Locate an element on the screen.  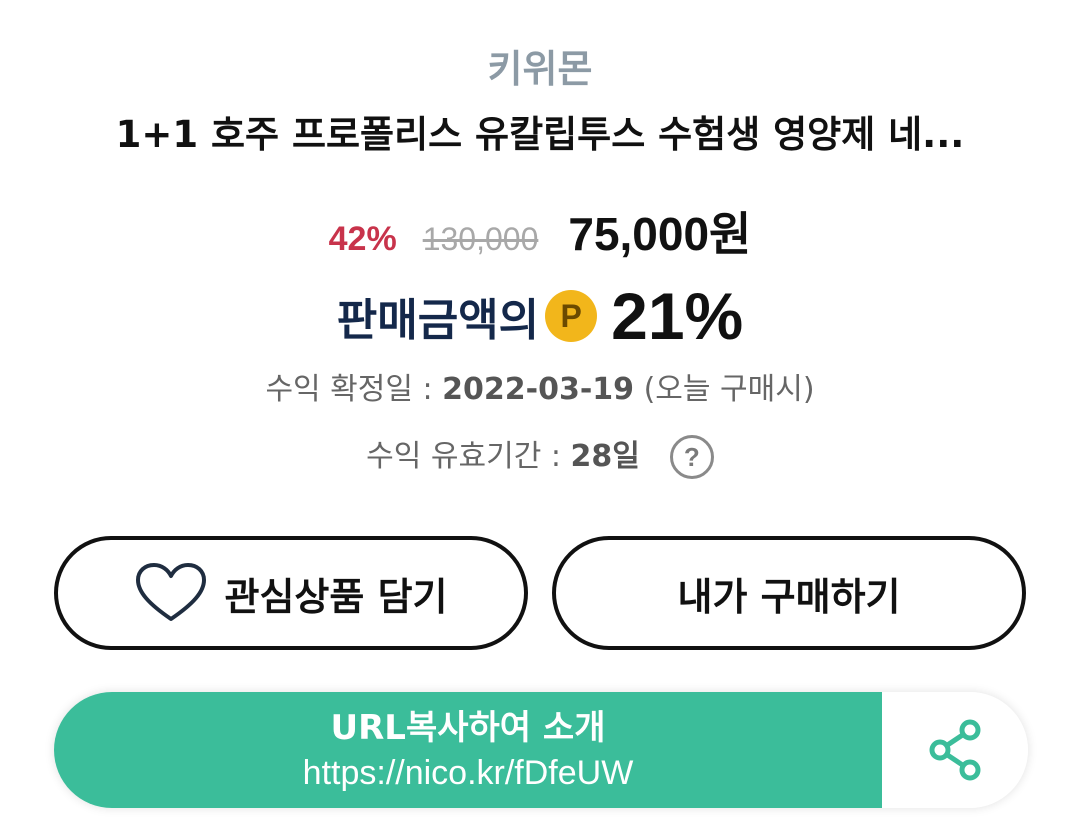
share-url: https://nico.kr/fDfeUW is located at coordinates (468, 773).